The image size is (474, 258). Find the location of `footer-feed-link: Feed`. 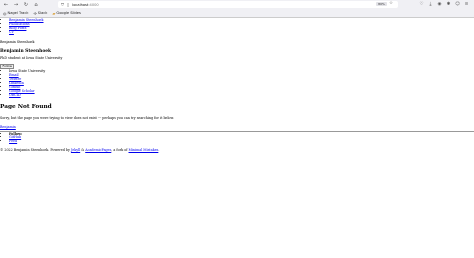

footer-feed-link: Feed is located at coordinates (13, 141).